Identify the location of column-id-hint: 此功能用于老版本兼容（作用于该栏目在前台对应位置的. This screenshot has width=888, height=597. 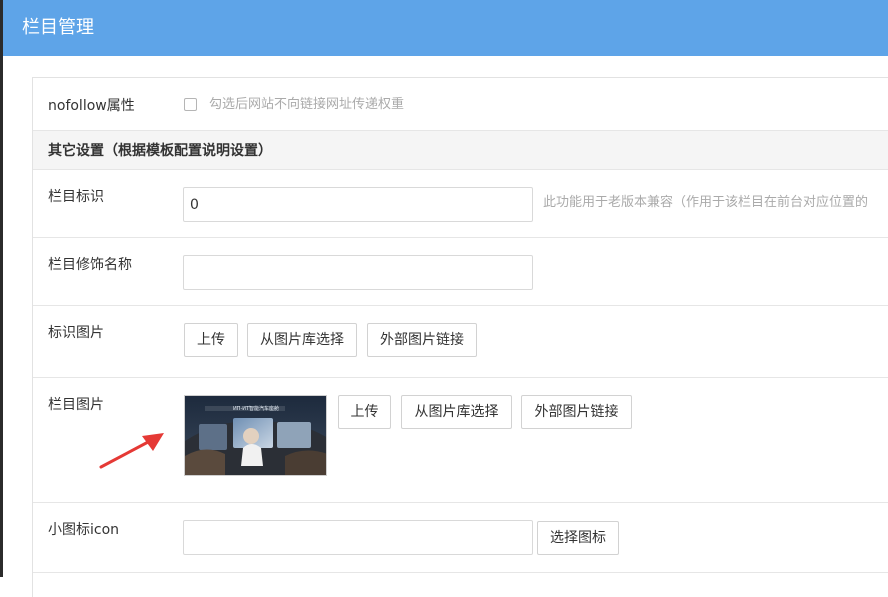
(706, 202).